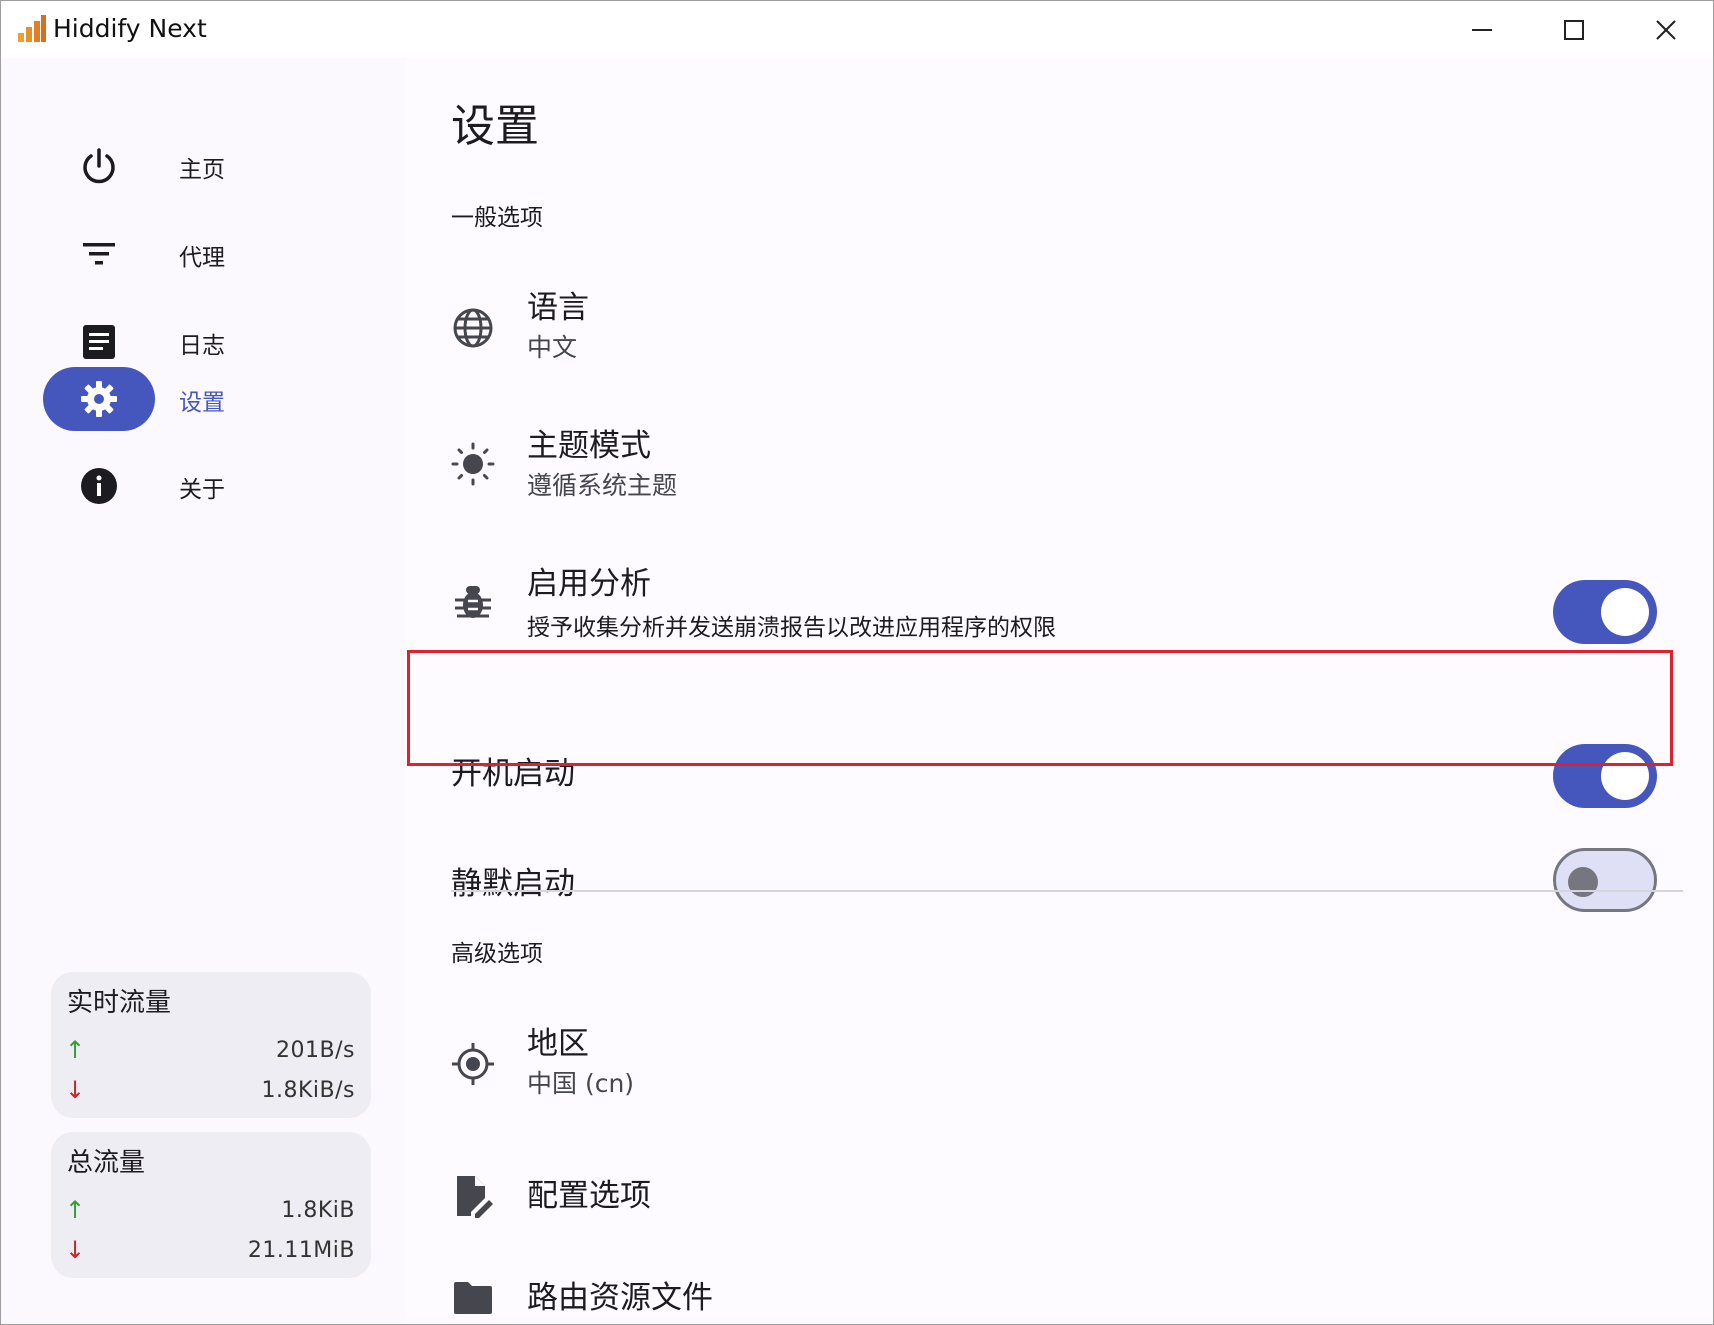 The height and width of the screenshot is (1325, 1714). What do you see at coordinates (1055, 1078) in the screenshot?
I see `setting-region: 地区 中国 (cn)` at bounding box center [1055, 1078].